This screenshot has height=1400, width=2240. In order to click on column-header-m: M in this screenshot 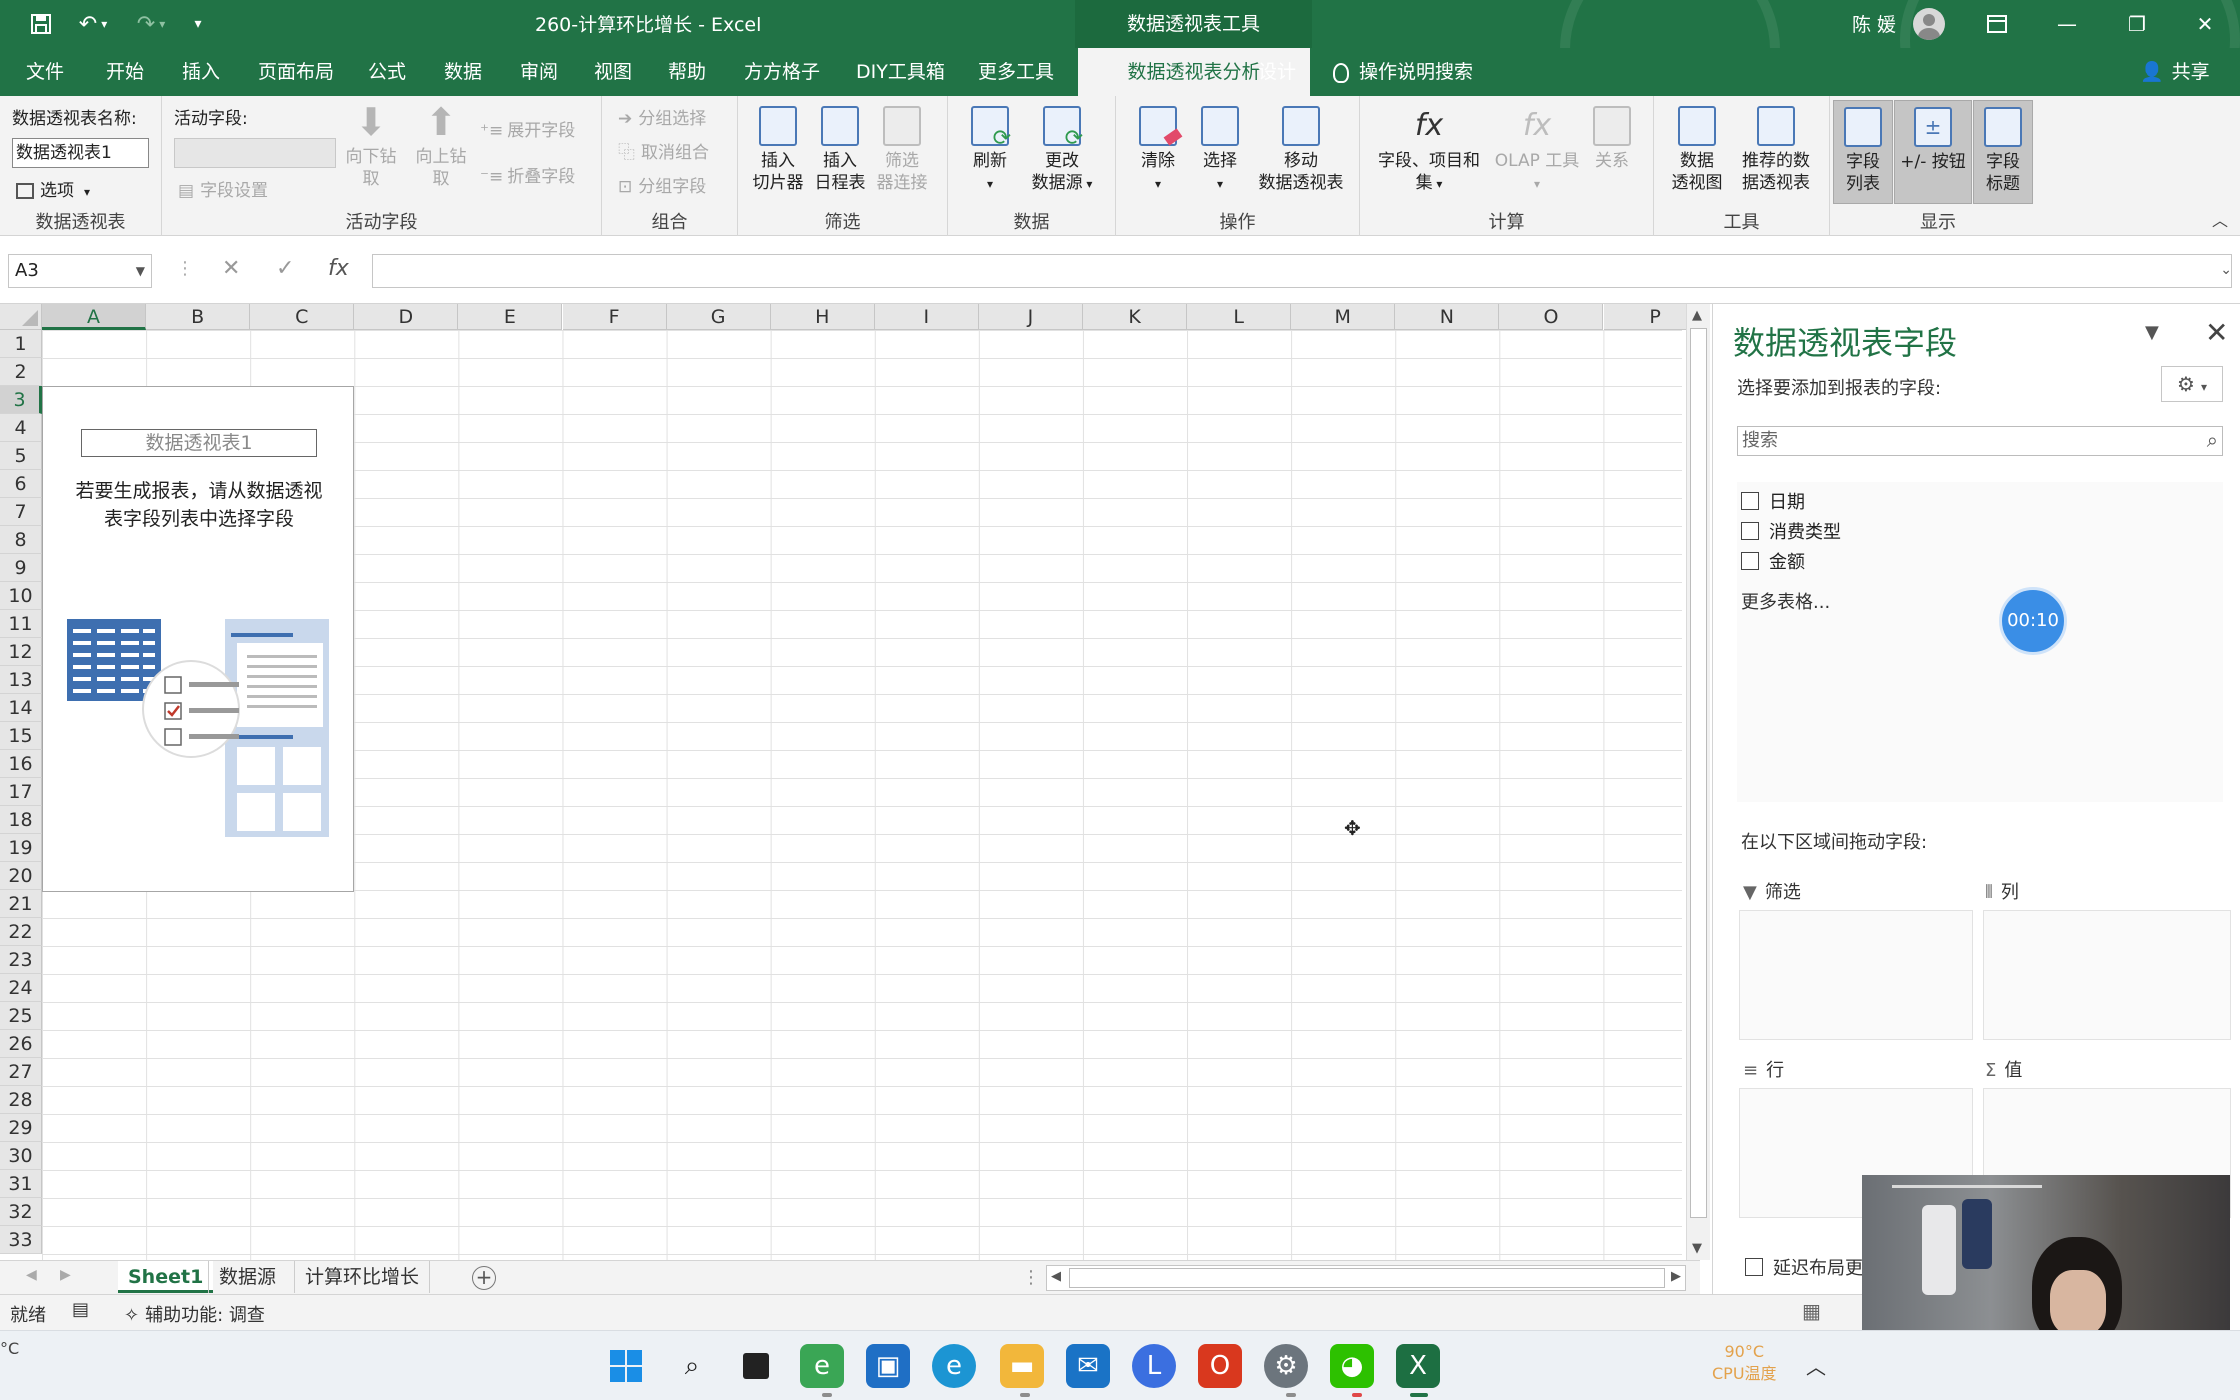, I will do `click(1343, 317)`.